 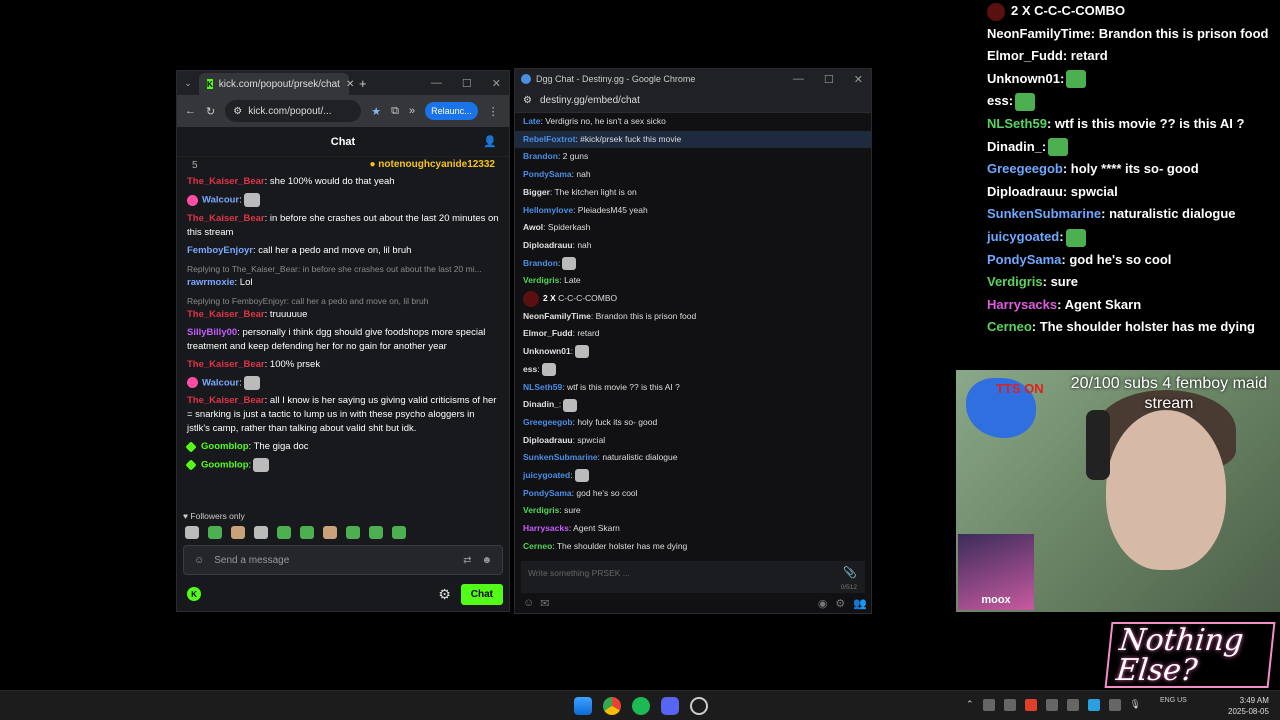 I want to click on users-icon: 👥, so click(x=860, y=603).